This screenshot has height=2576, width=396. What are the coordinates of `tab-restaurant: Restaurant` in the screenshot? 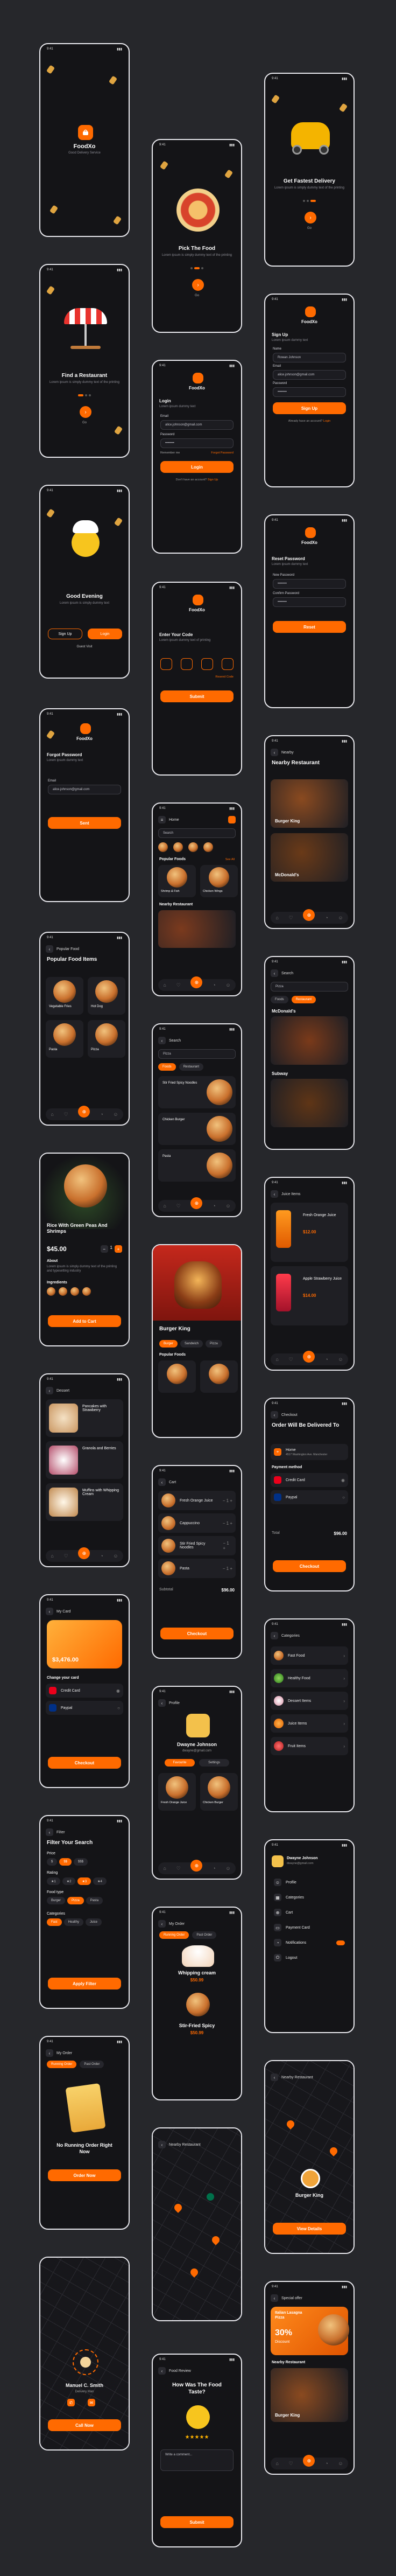 It's located at (303, 999).